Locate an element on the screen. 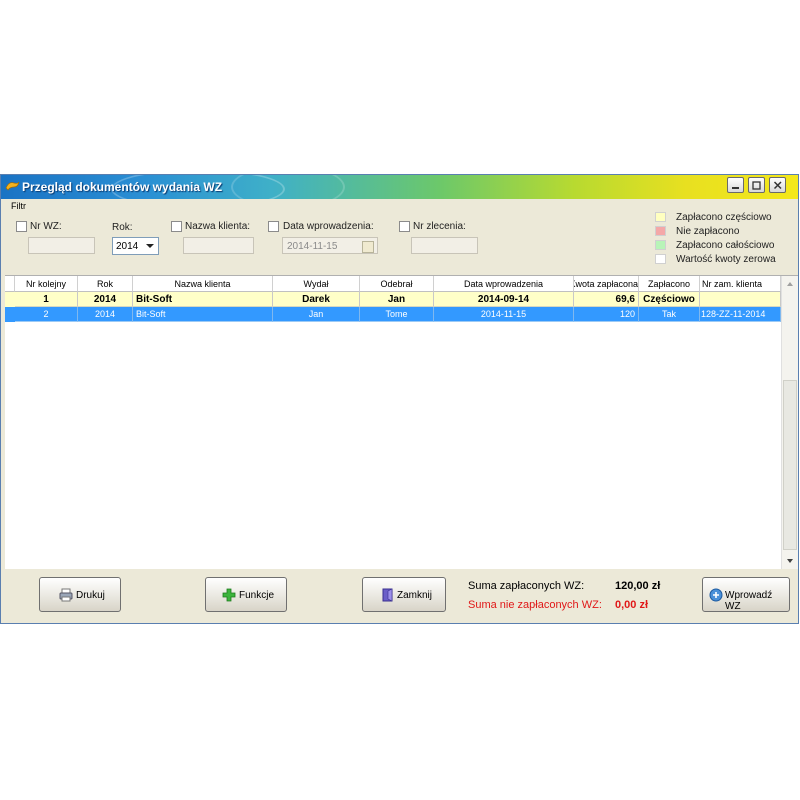 This screenshot has height=800, width=800. nr-wz-label: Nr WZ: is located at coordinates (46, 226).